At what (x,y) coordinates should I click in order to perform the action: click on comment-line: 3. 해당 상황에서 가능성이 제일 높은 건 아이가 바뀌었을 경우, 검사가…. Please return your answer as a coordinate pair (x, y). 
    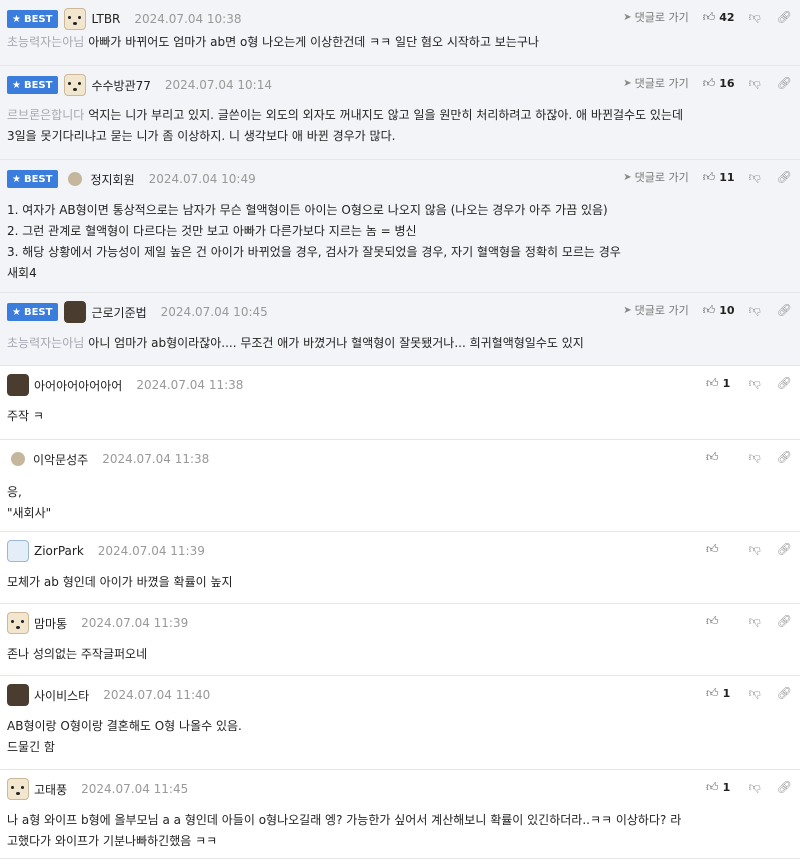
    Looking at the image, I should click on (314, 252).